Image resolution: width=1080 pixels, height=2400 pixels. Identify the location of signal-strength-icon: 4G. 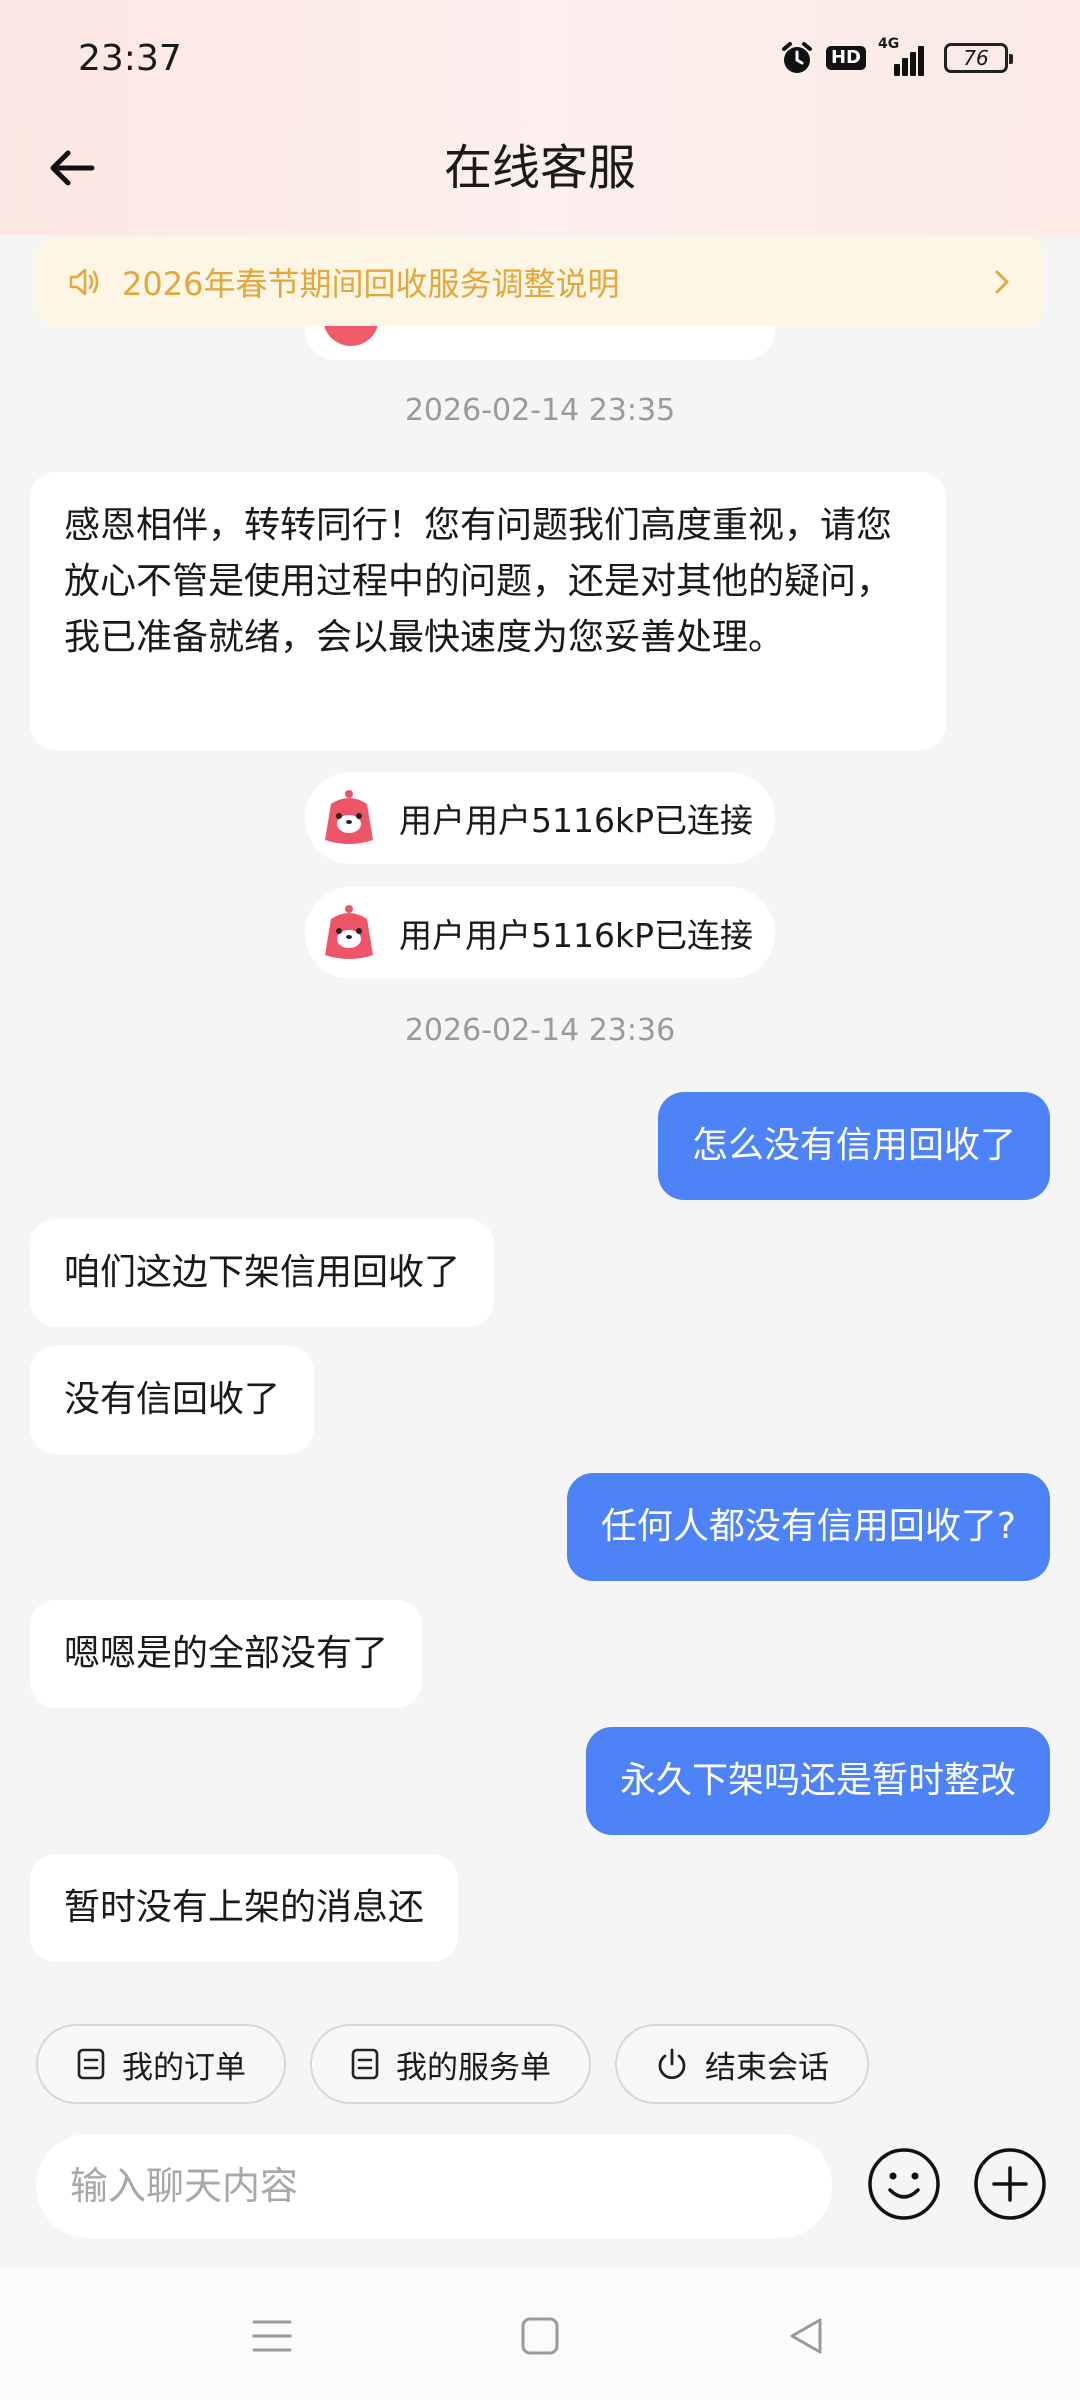
(901, 56).